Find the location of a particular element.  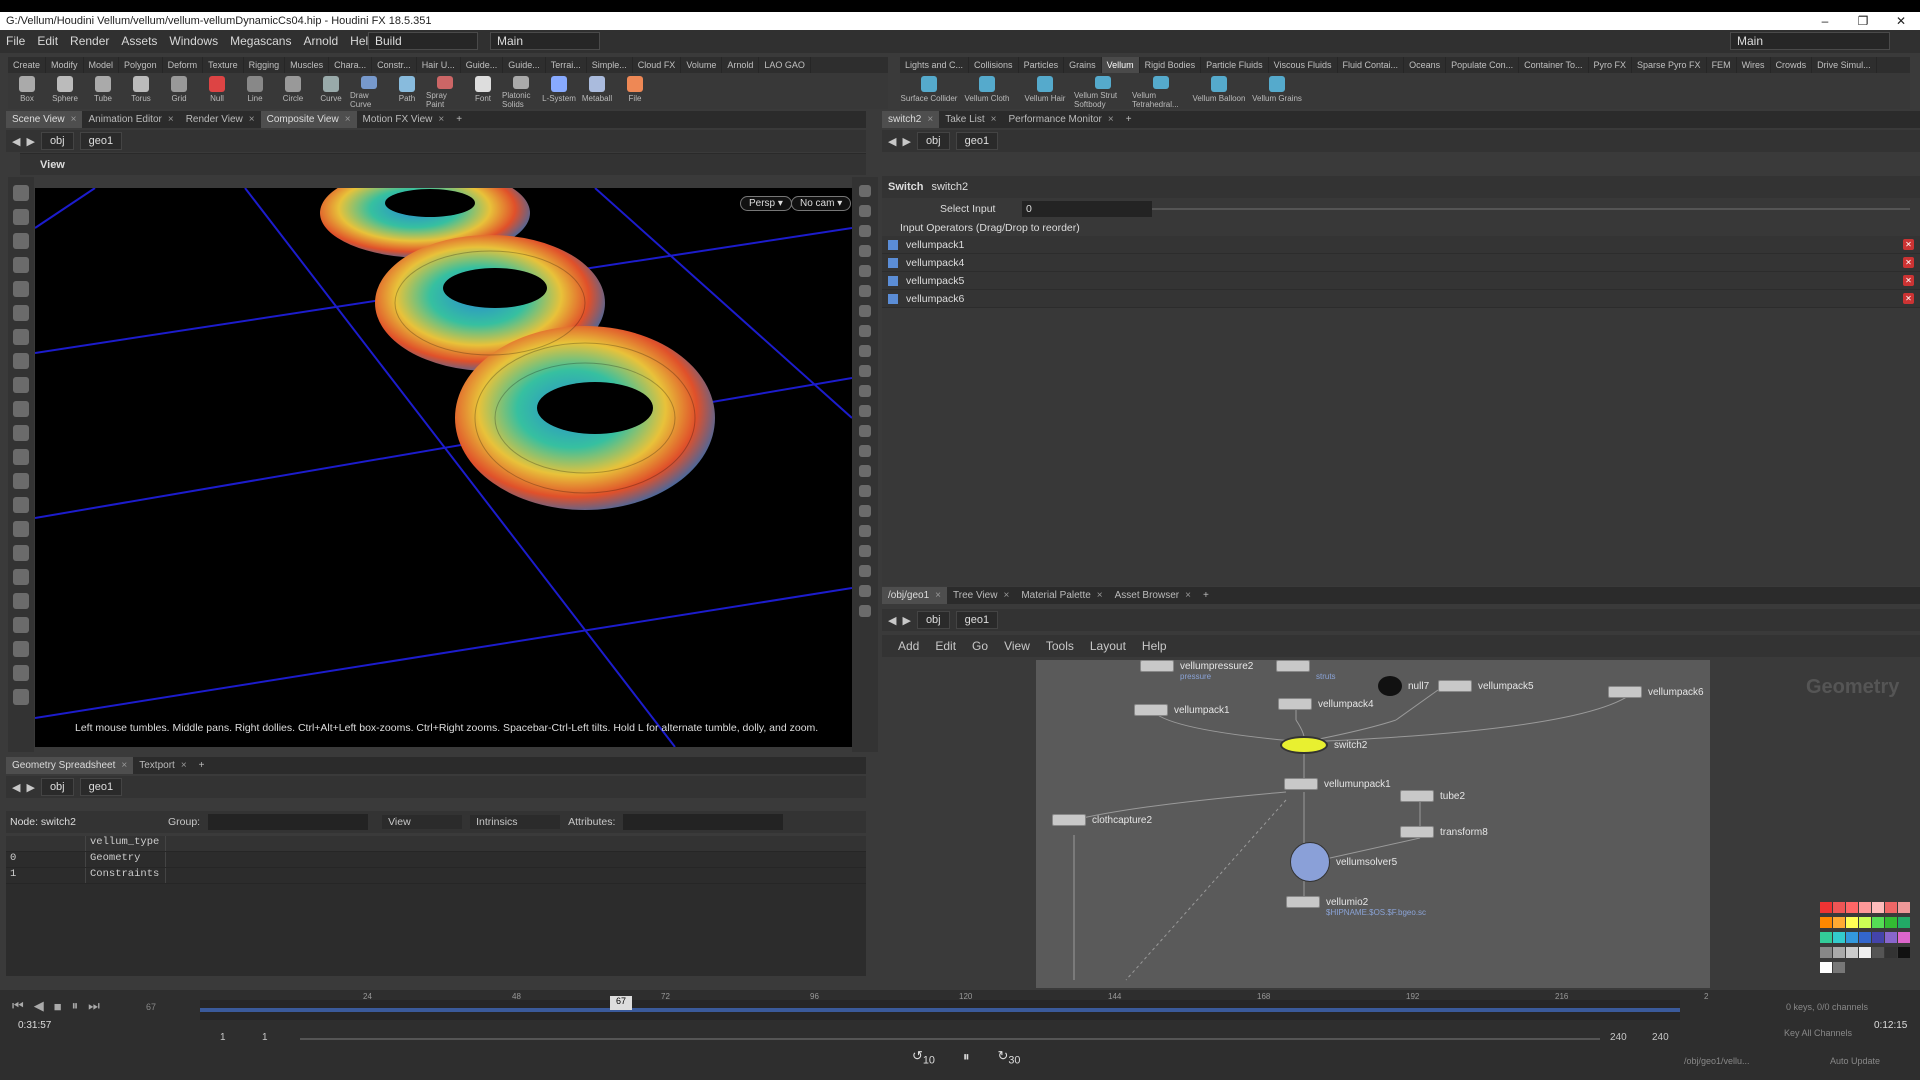

remove-input-icon: ✕ is located at coordinates (1908, 262).